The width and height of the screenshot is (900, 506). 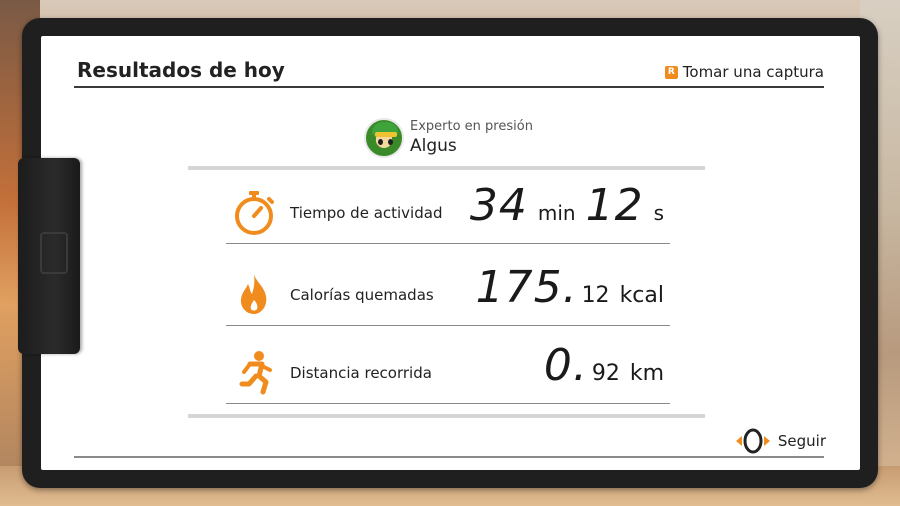 I want to click on time-seconds-unit: s, so click(x=658, y=213).